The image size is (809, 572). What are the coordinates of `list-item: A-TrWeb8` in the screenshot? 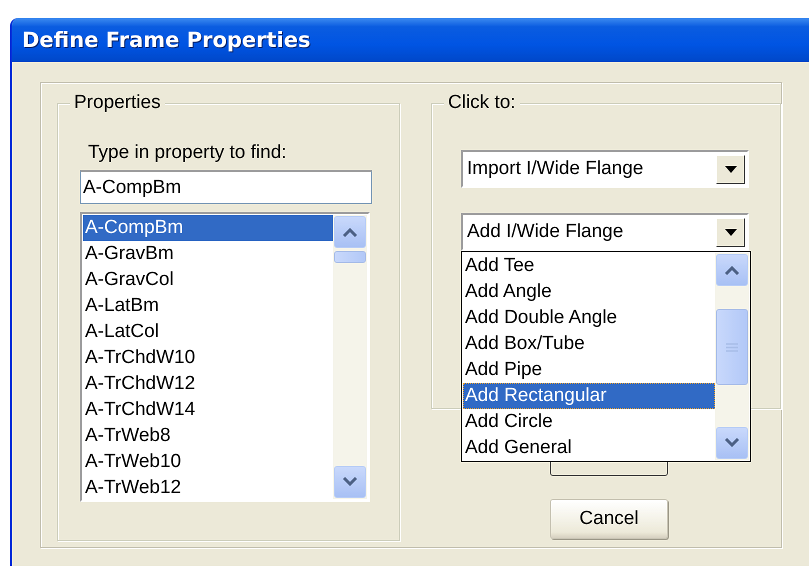 It's located at (208, 436).